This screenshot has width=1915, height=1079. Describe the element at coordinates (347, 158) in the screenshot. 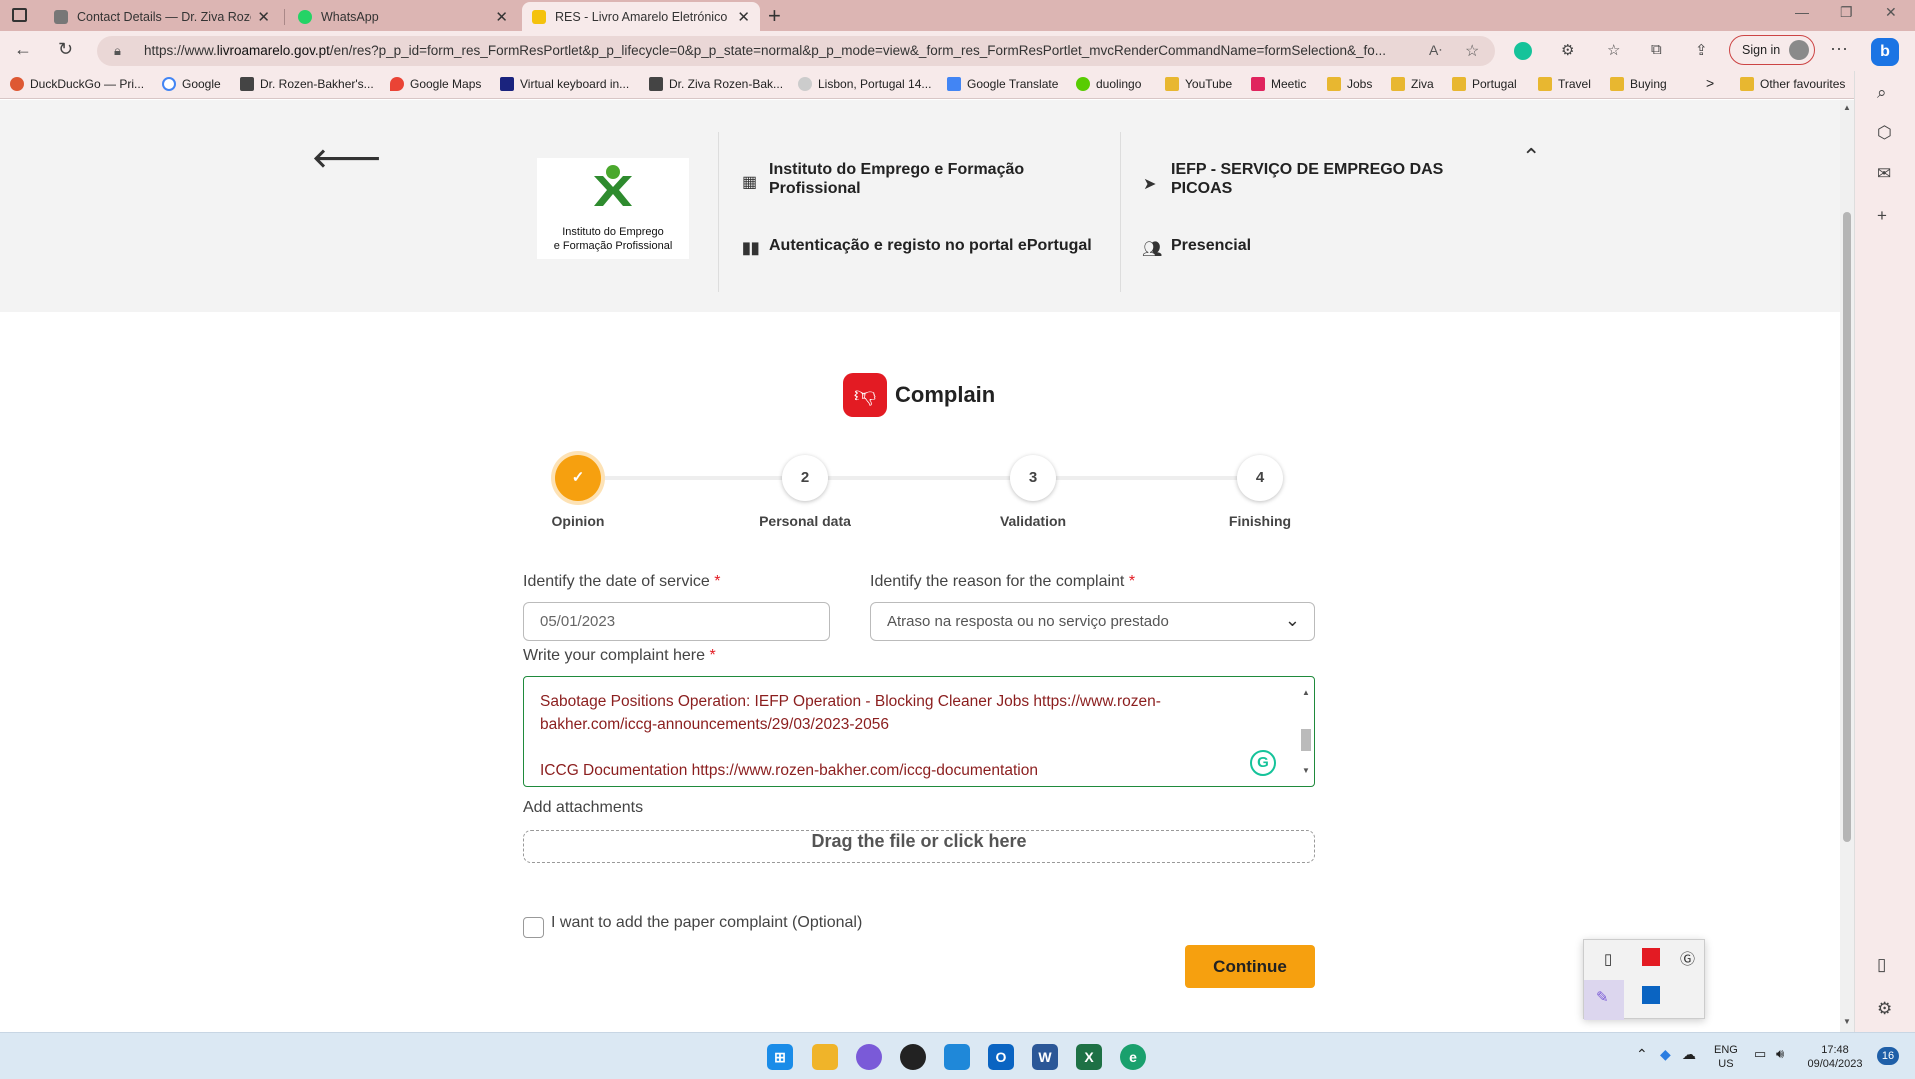

I see `back-arrow-icon: 🡐` at that location.